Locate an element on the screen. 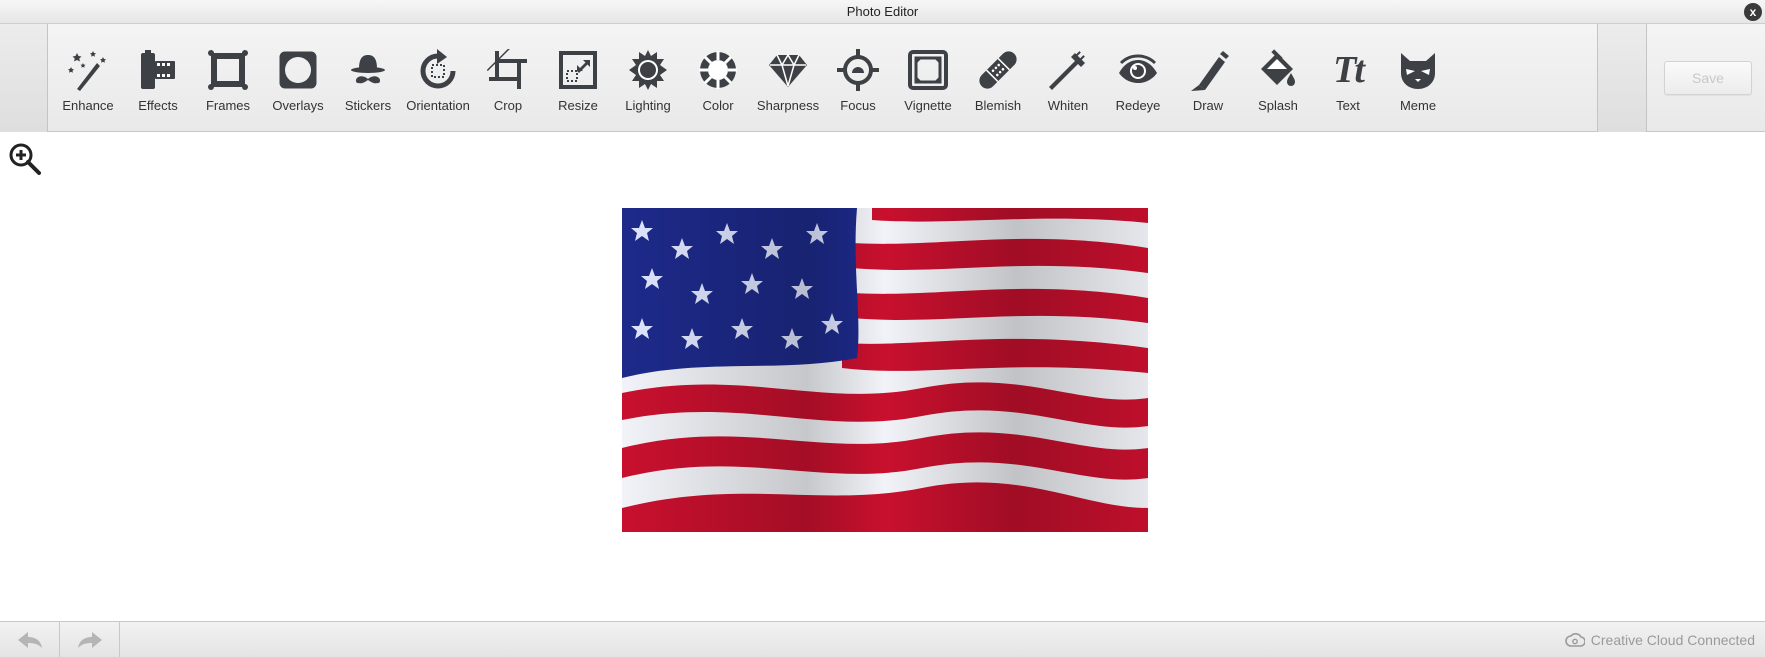 This screenshot has width=1765, height=657. tool-draw: Draw is located at coordinates (1208, 78).